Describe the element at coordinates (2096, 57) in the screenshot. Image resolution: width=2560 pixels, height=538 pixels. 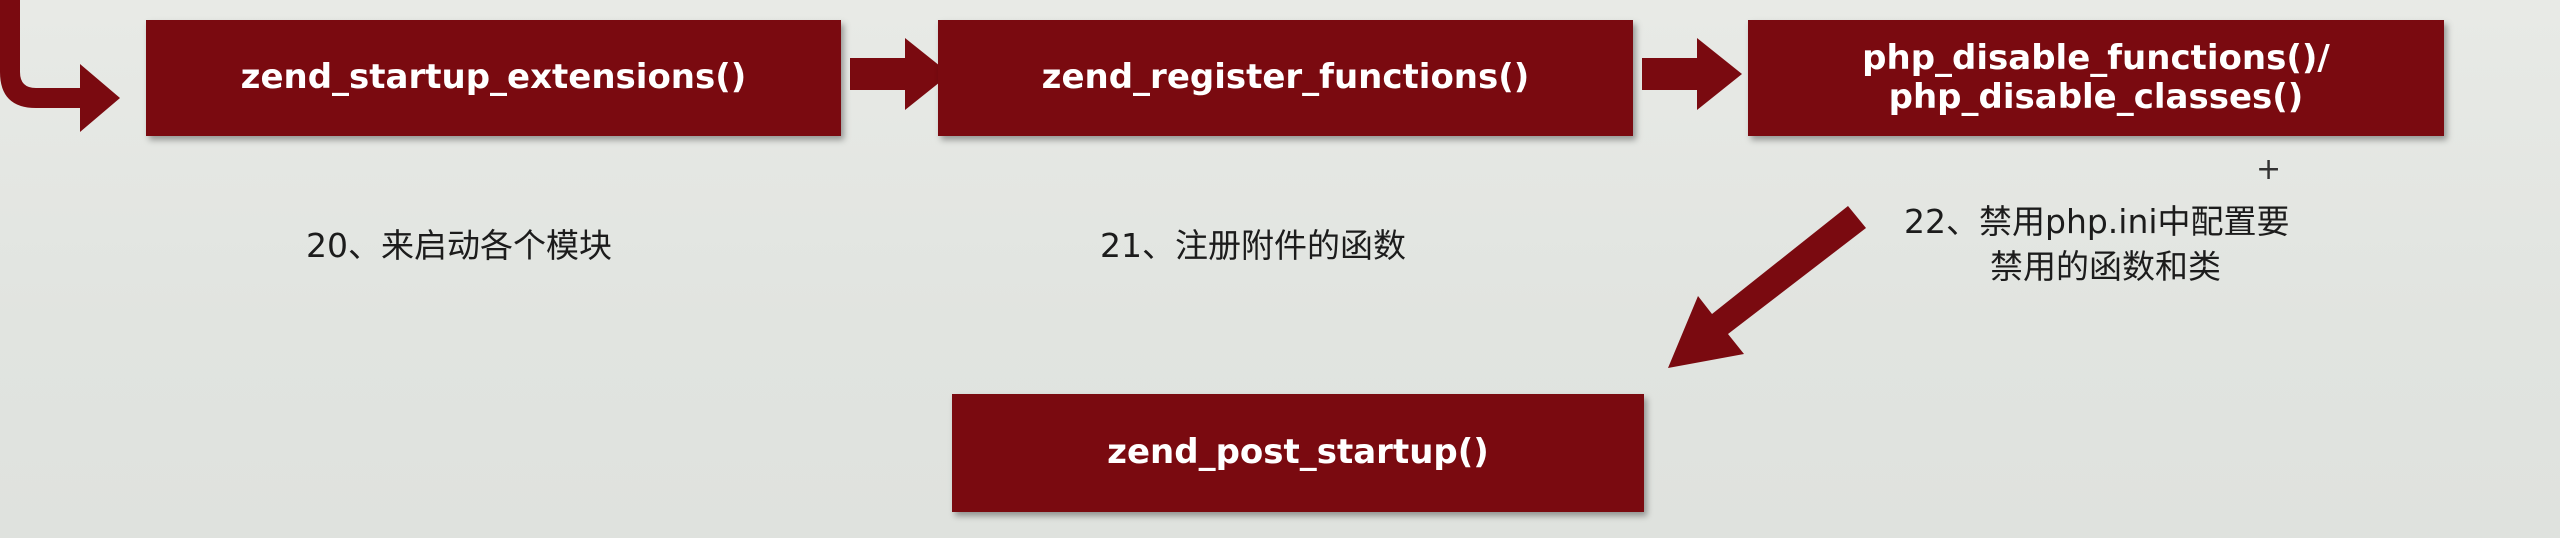
I see `php-disable-functions-label: php_disable_functions()/` at that location.